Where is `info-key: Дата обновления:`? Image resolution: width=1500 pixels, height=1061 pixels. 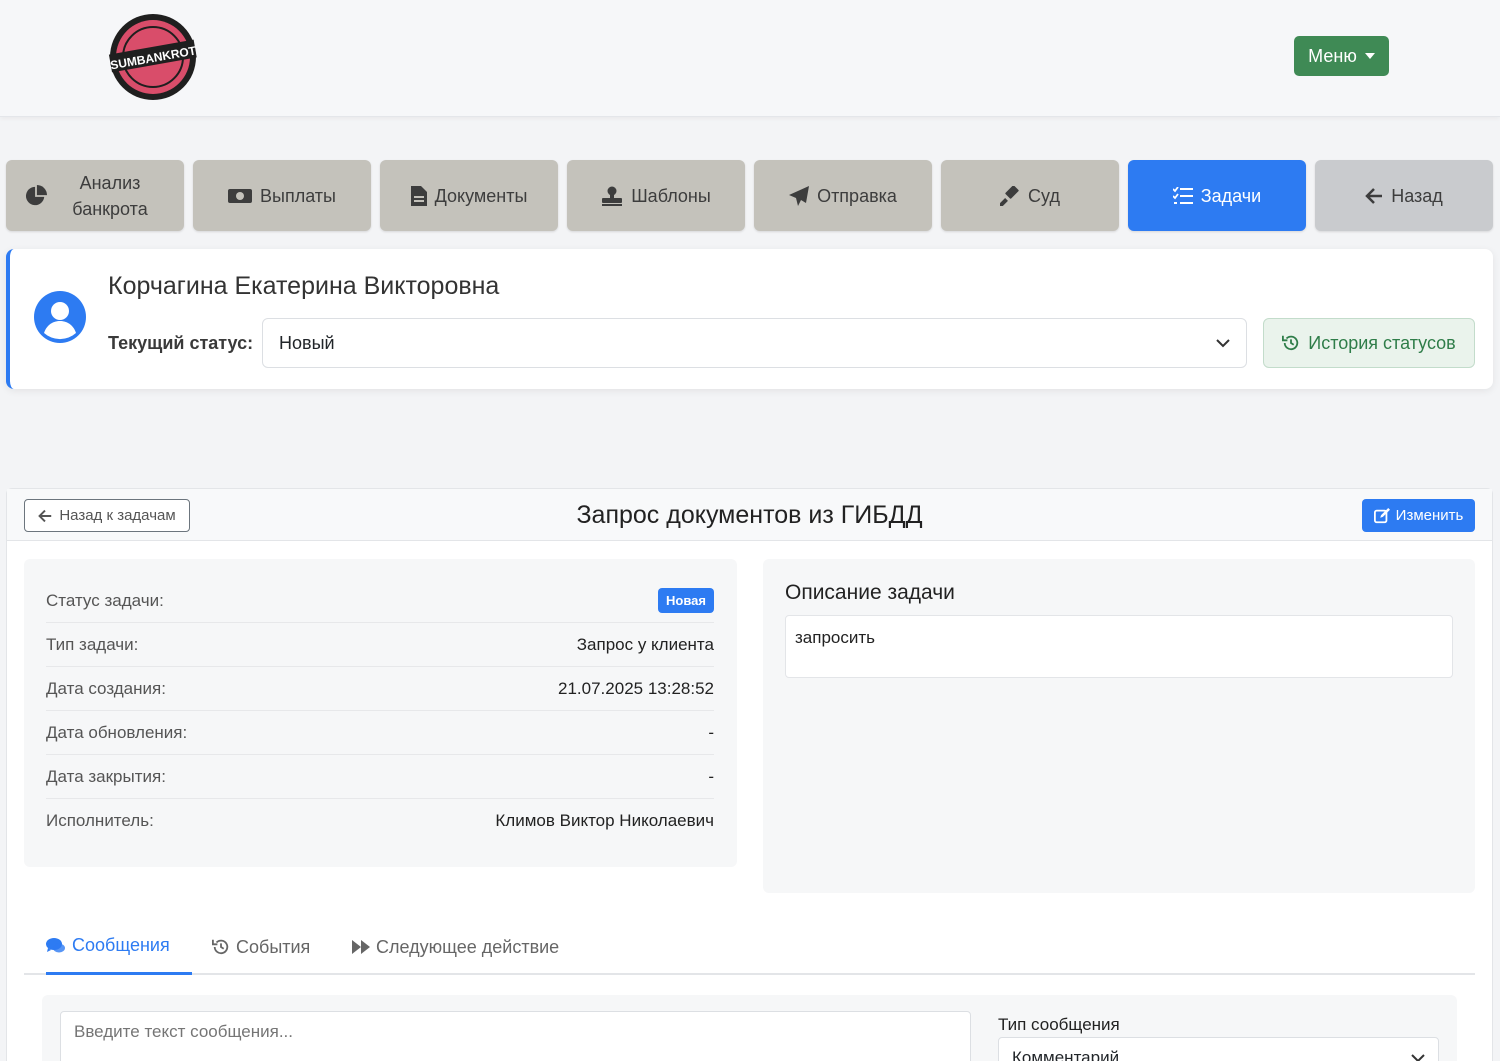
info-key: Дата обновления: is located at coordinates (117, 732).